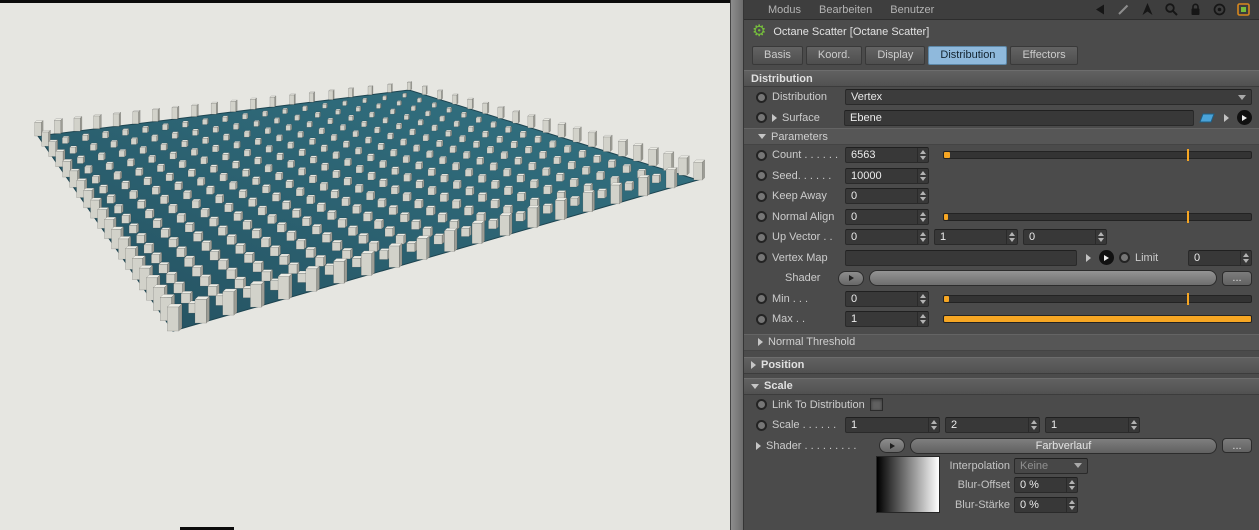 This screenshot has width=1259, height=530. Describe the element at coordinates (1226, 118) in the screenshot. I see `surface-menu-button` at that location.